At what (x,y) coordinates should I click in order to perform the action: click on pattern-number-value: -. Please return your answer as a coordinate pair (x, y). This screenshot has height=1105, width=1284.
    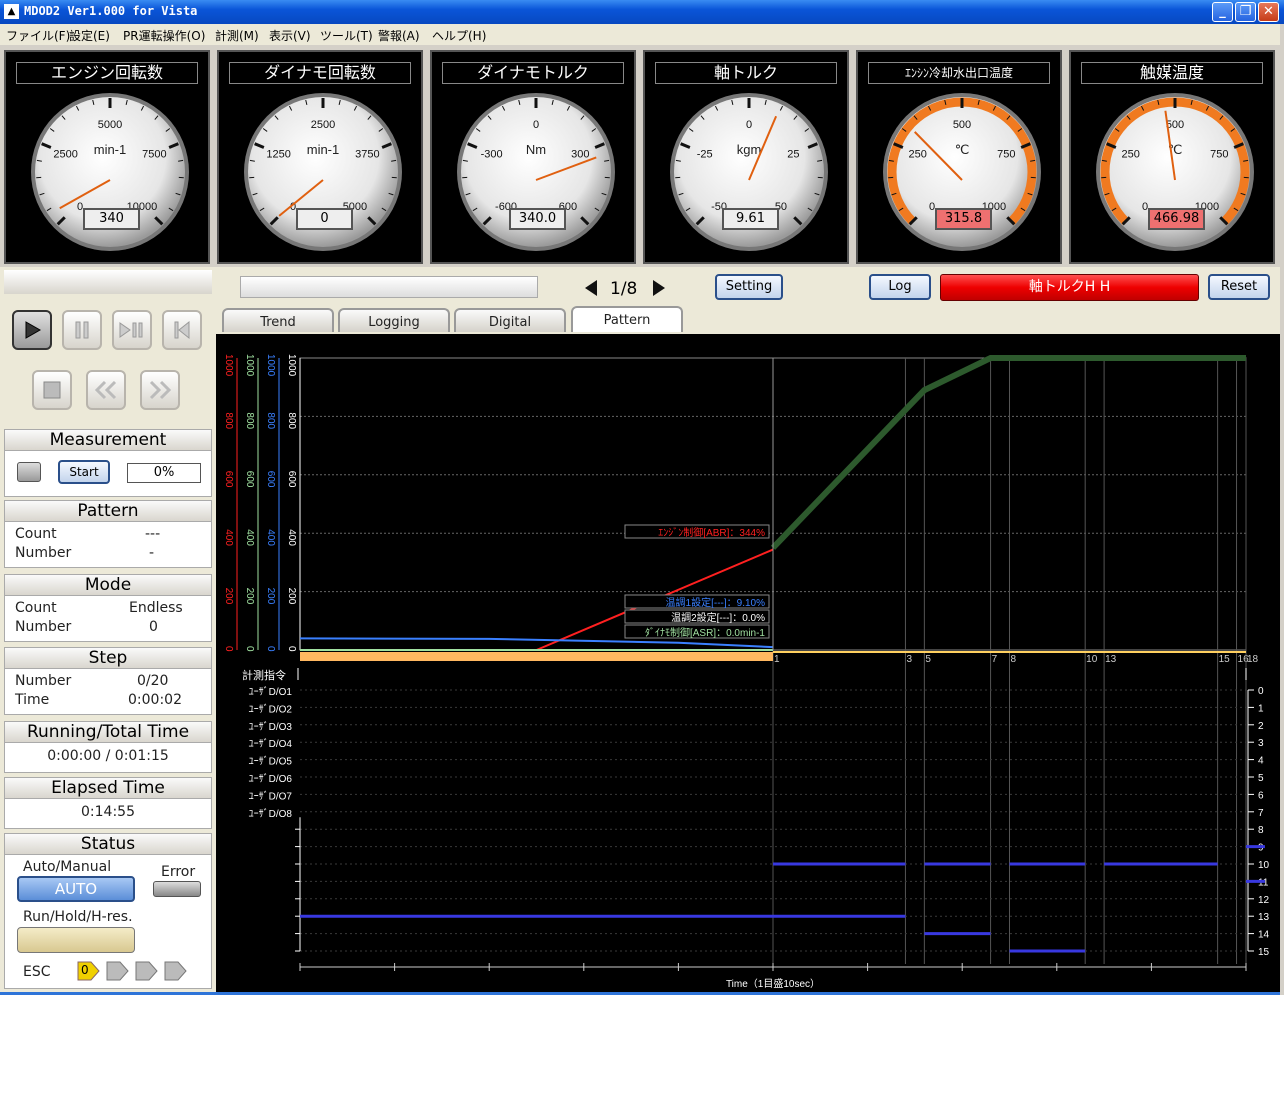
    Looking at the image, I should click on (152, 553).